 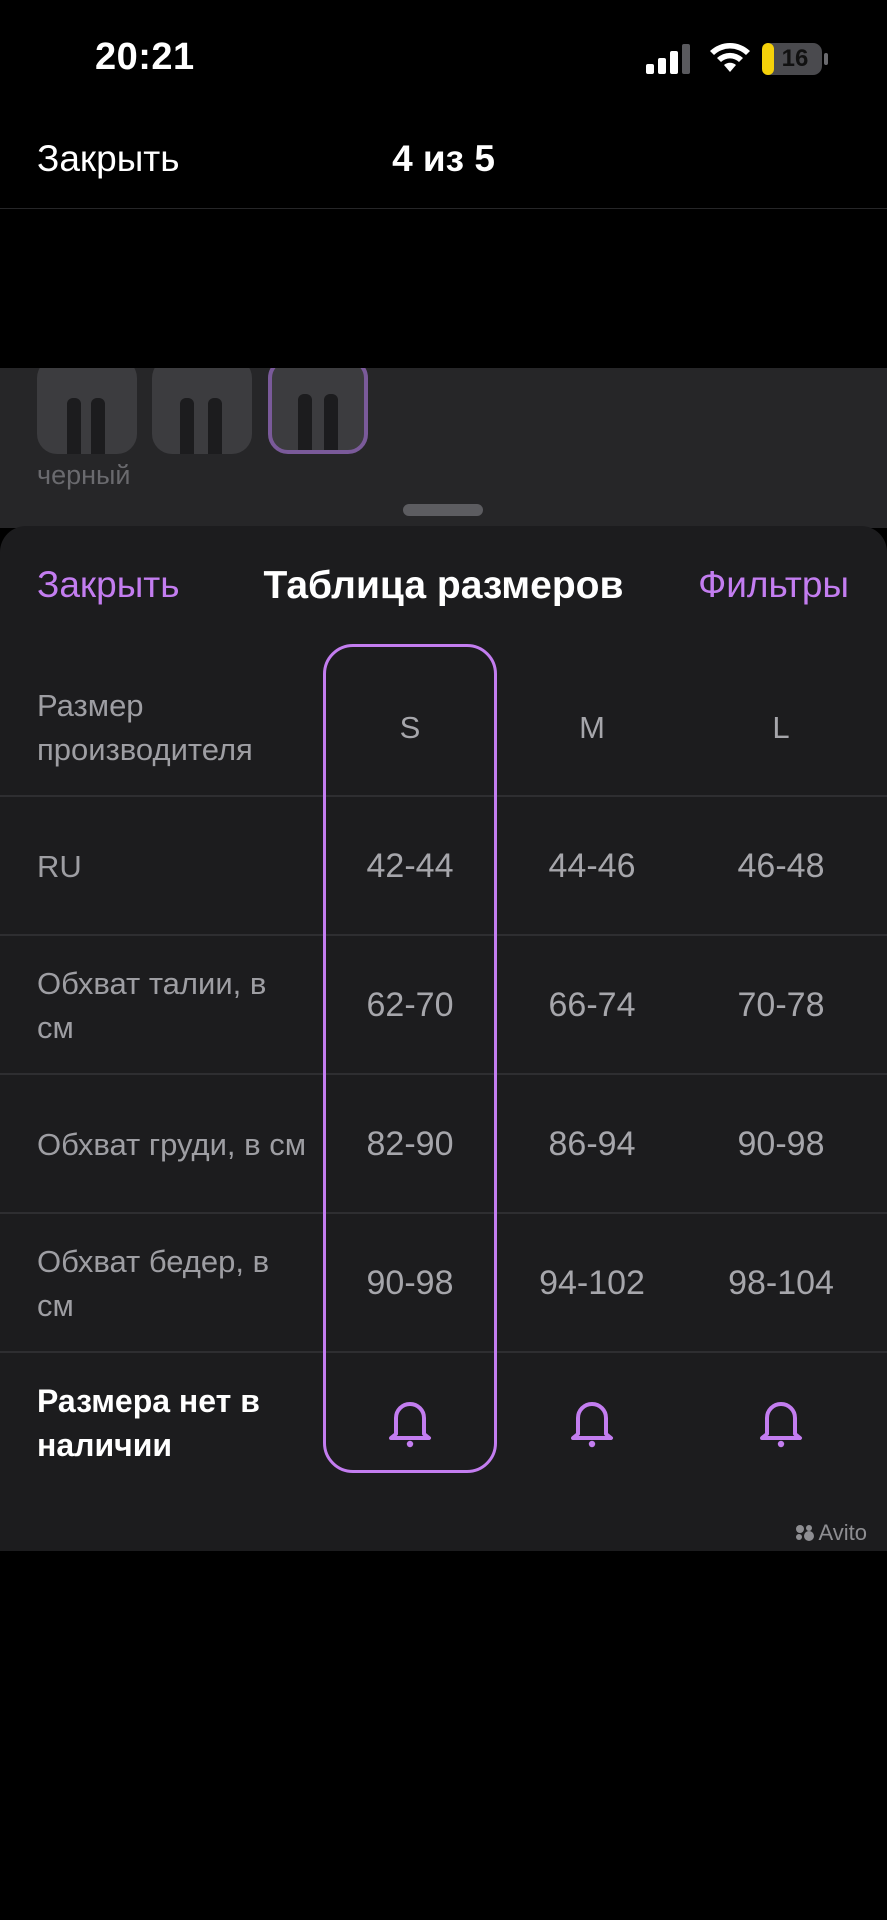 I want to click on wifi-icon, so click(x=730, y=57).